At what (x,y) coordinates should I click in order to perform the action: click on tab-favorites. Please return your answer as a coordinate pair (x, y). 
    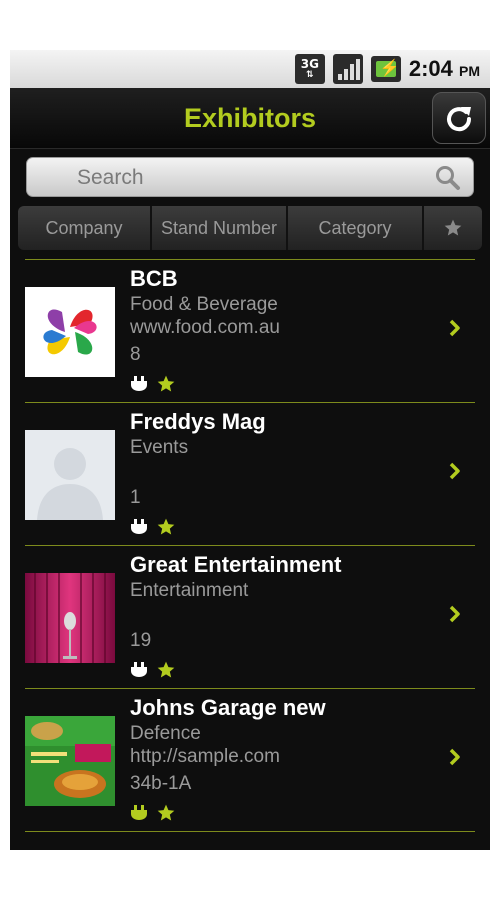
    Looking at the image, I should click on (453, 228).